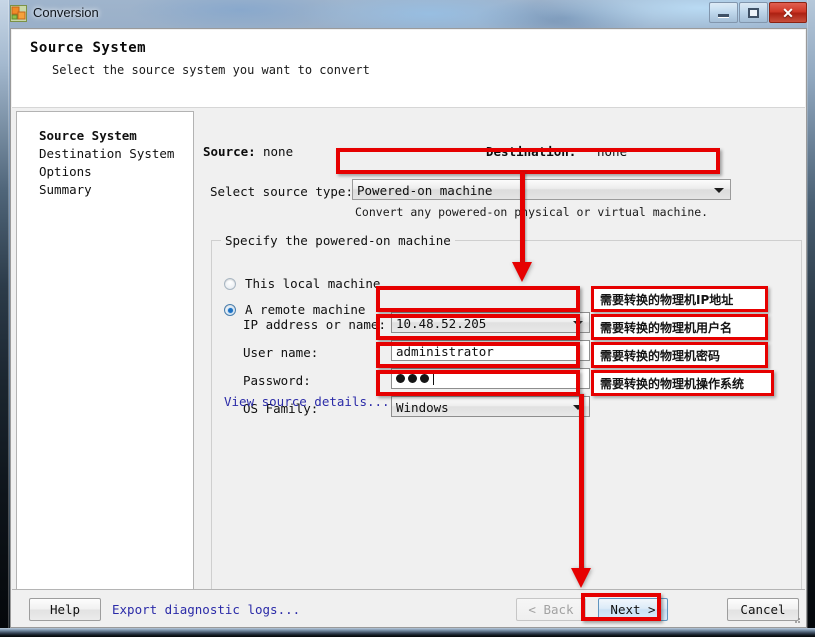 The width and height of the screenshot is (815, 637). I want to click on close-icon: ✕, so click(788, 12).